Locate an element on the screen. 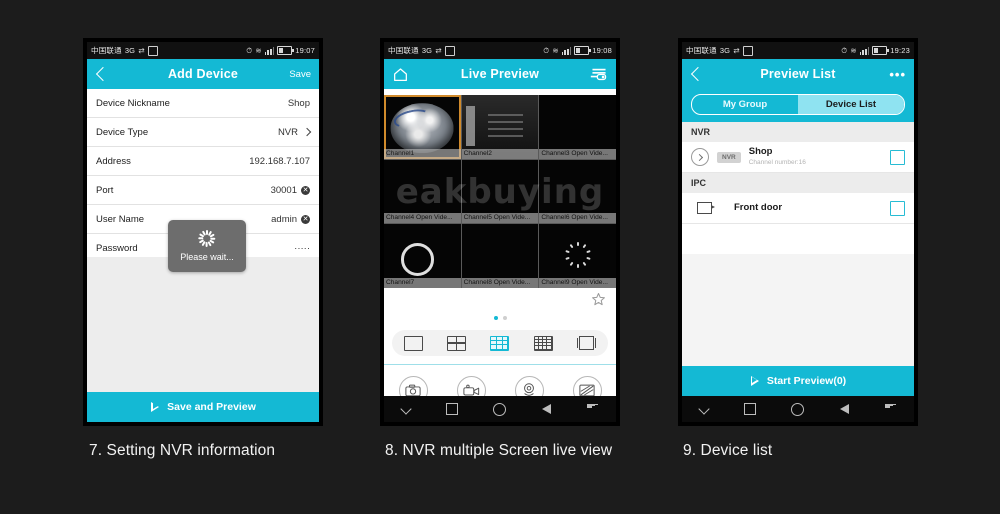  row-label: Device Type is located at coordinates (122, 132).